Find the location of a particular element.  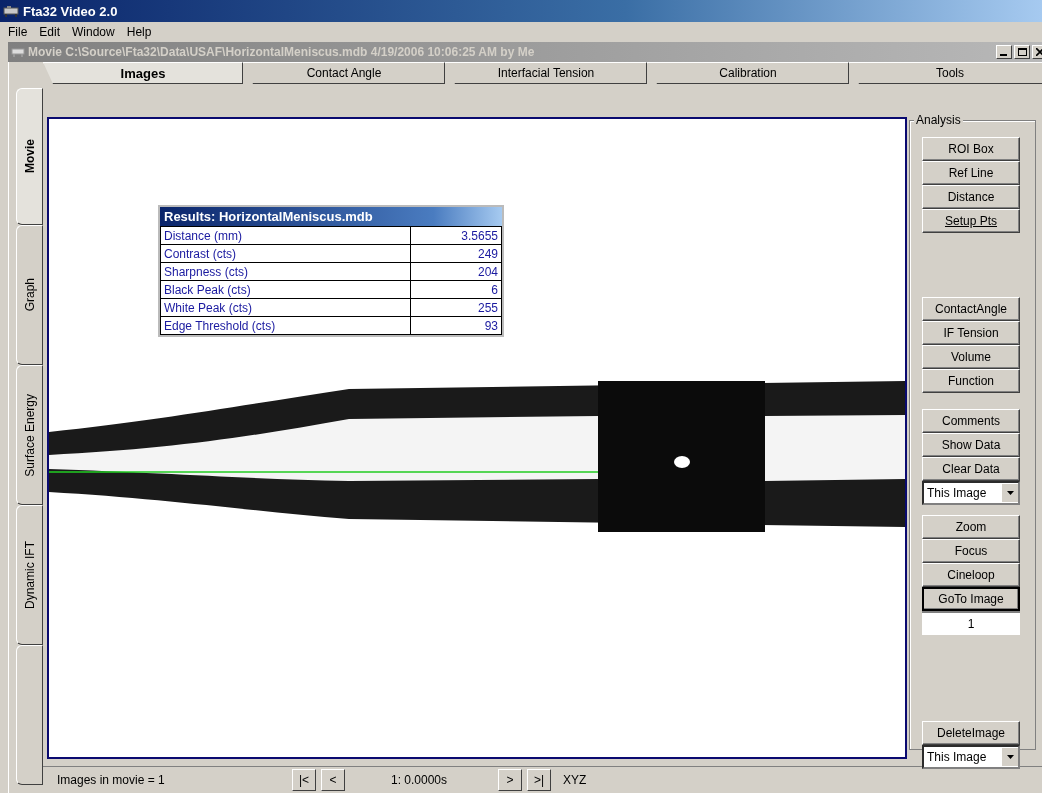

analysis-button: Zoom is located at coordinates (971, 527).